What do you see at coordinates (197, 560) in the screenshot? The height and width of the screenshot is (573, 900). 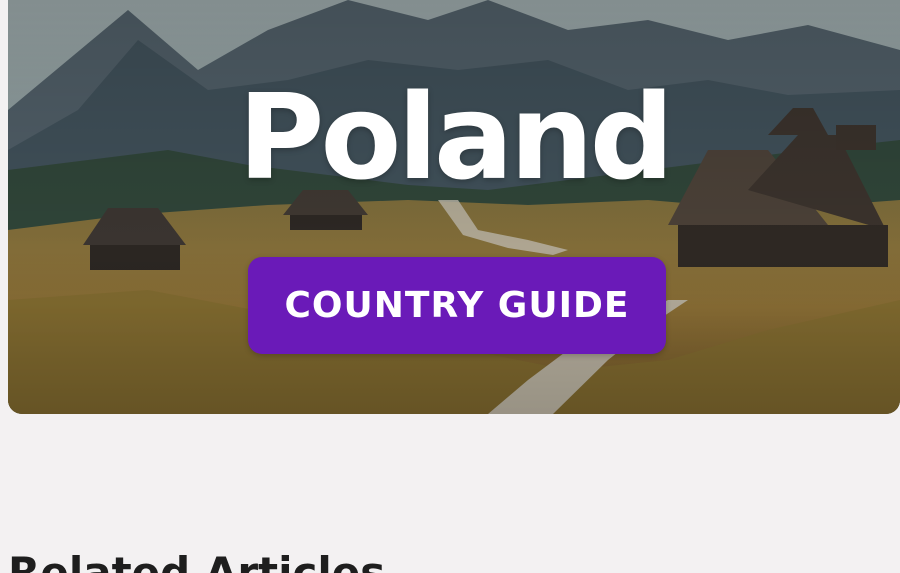 I see `related-articles-heading: Related Articles` at bounding box center [197, 560].